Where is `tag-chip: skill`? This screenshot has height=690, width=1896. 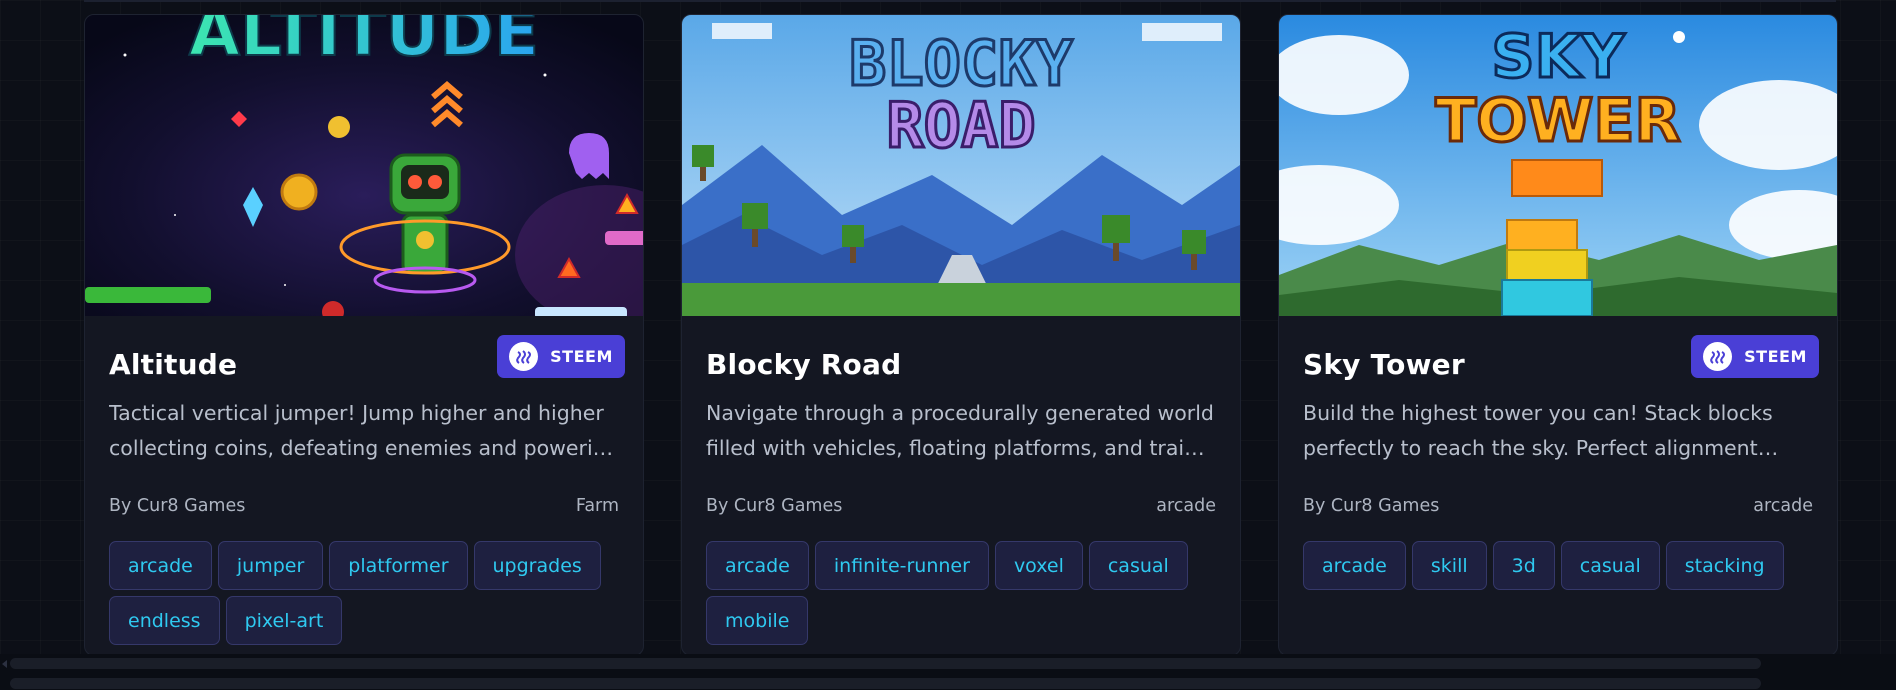 tag-chip: skill is located at coordinates (1449, 565).